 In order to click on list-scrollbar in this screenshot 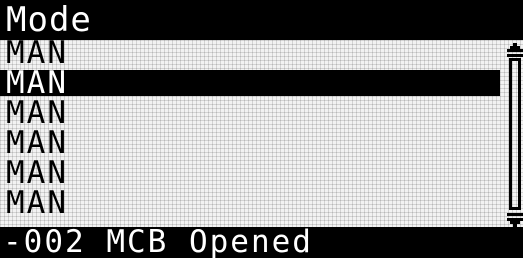, I will do `click(515, 134)`.